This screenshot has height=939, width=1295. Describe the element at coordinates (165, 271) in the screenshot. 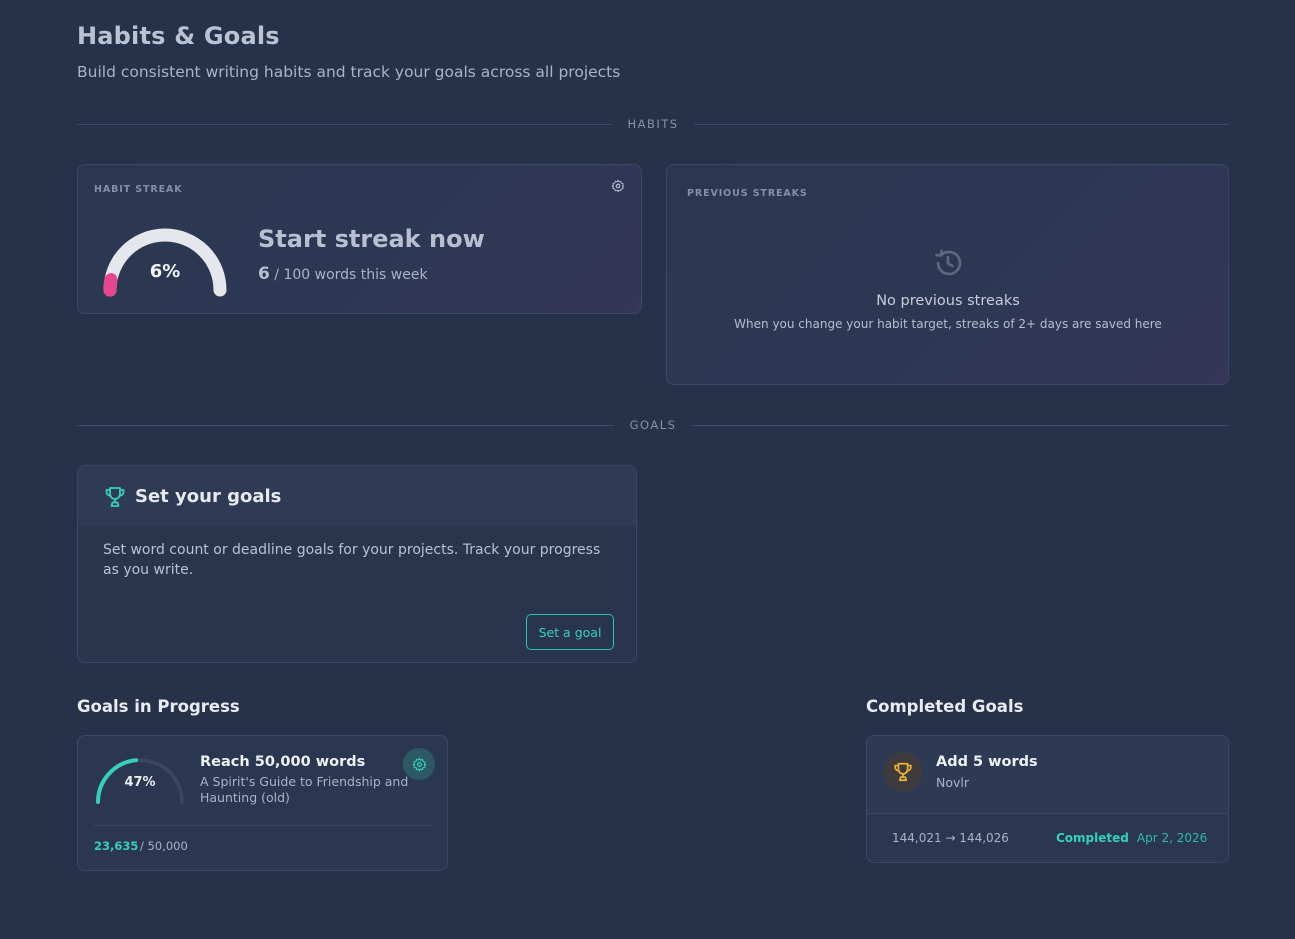

I see `streak-percent: 6%` at that location.